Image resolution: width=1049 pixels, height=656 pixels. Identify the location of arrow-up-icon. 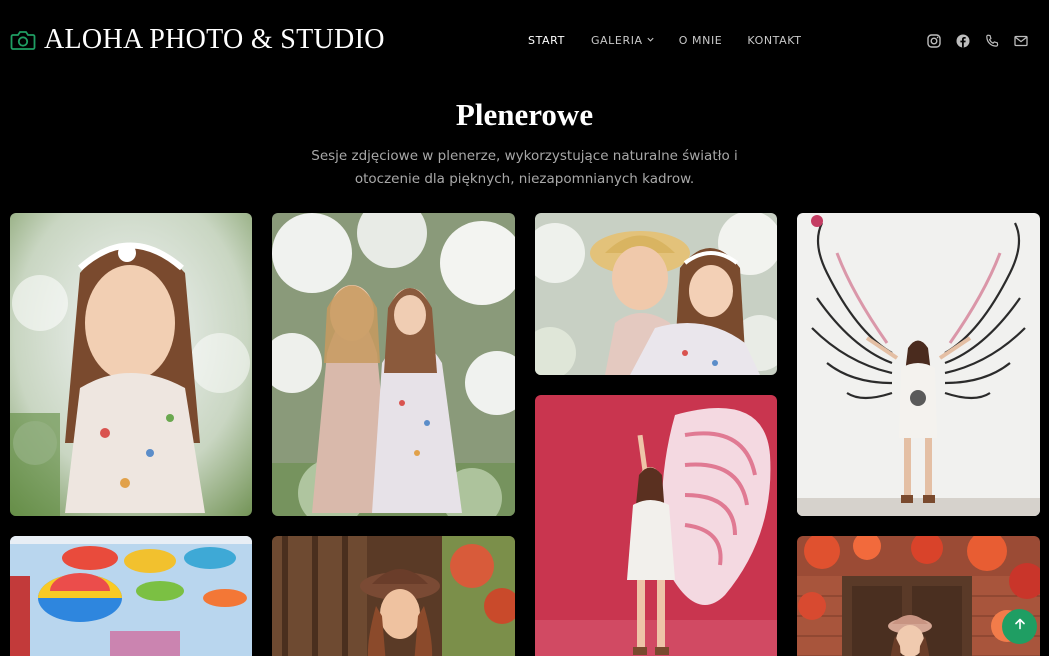
(1020, 626).